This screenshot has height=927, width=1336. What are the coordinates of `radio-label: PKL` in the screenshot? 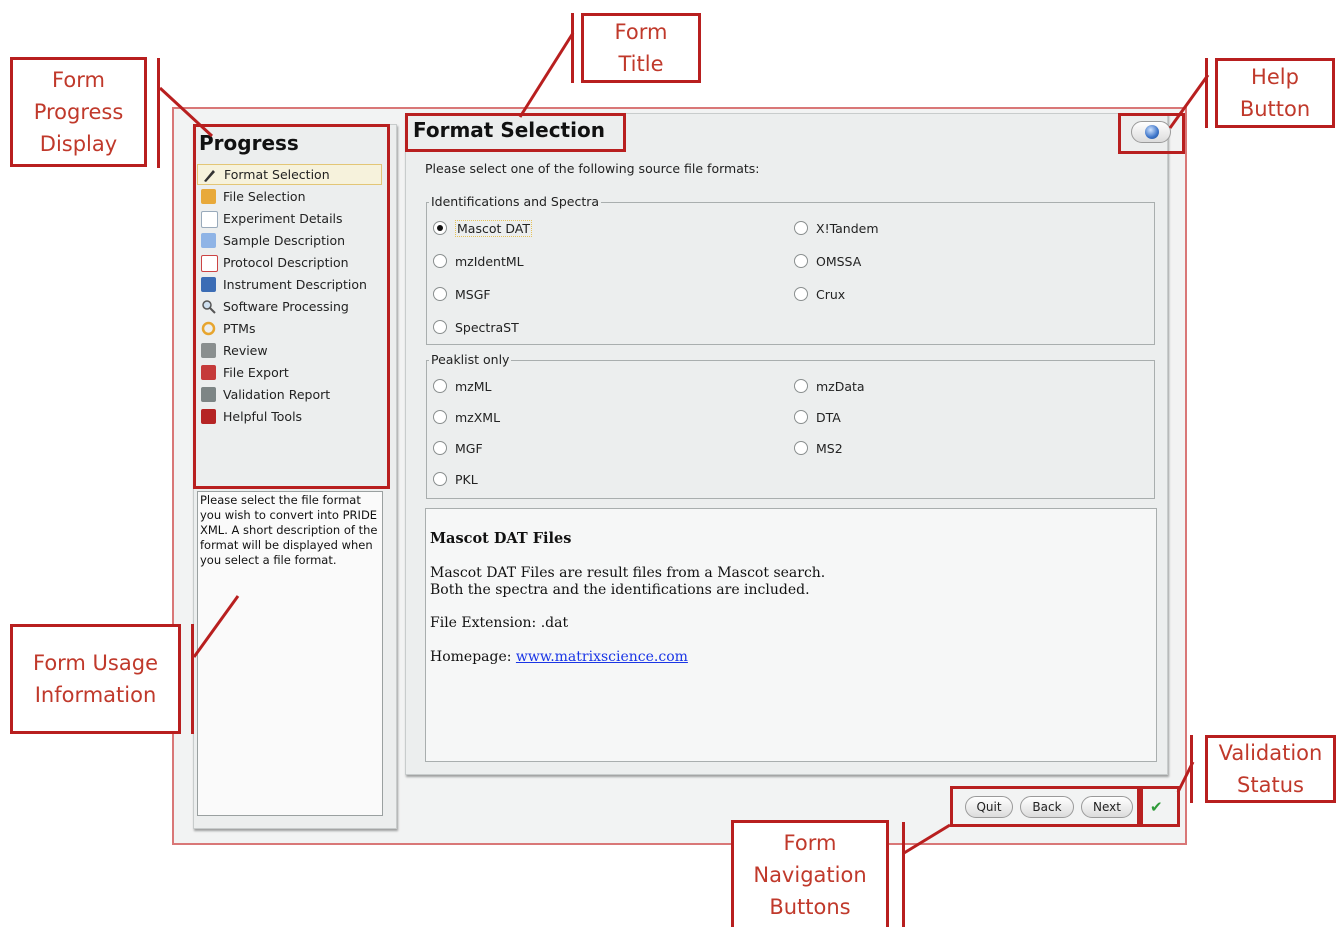 It's located at (466, 479).